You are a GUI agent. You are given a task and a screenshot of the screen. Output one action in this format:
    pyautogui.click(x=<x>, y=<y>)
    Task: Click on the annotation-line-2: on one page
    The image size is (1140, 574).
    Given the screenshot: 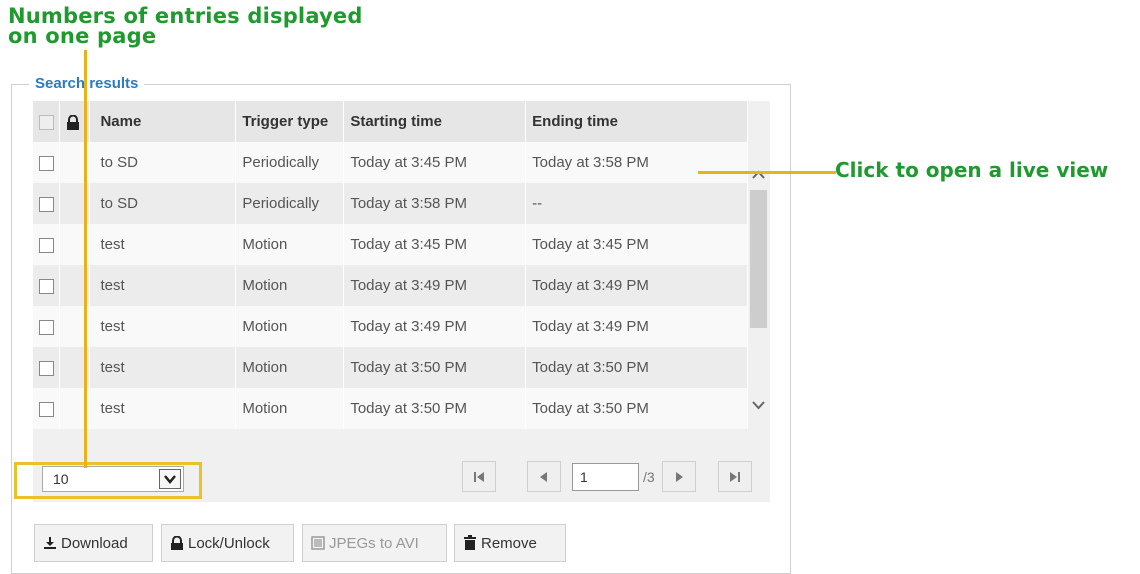 What is the action you would take?
    pyautogui.click(x=82, y=36)
    